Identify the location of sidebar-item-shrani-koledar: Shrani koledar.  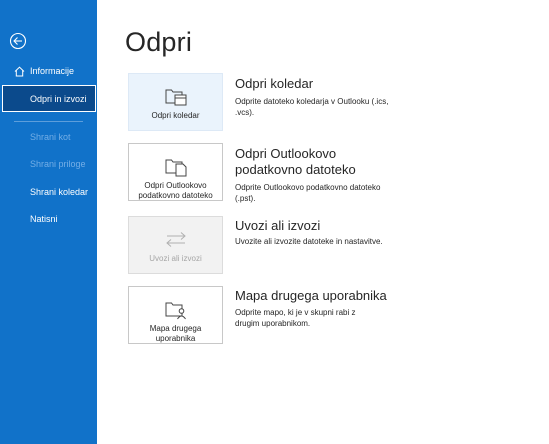
(48, 192).